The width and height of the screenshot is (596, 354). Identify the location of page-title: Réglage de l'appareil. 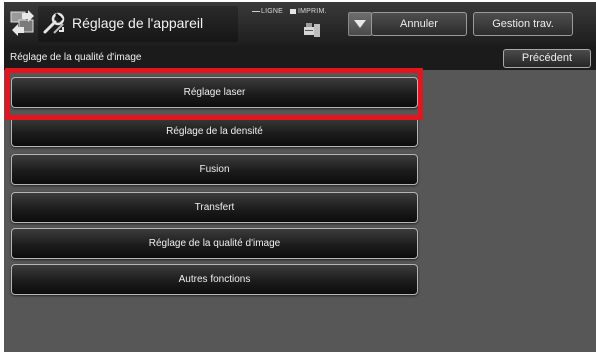
(138, 23).